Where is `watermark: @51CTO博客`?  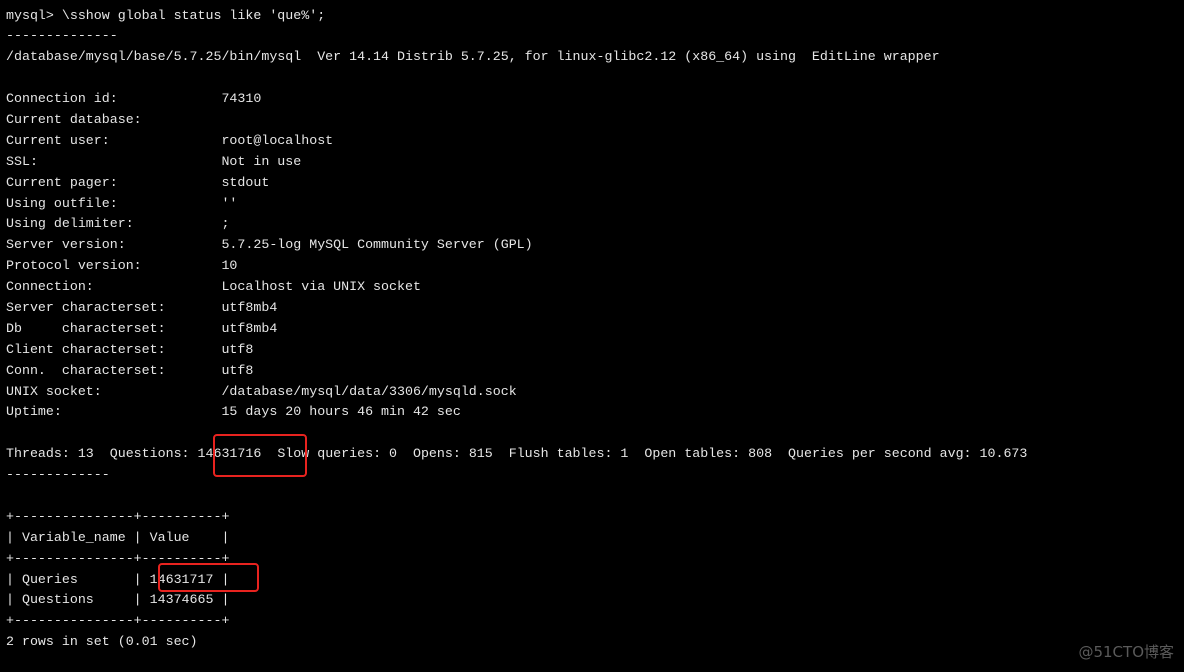
watermark: @51CTO博客 is located at coordinates (1126, 652).